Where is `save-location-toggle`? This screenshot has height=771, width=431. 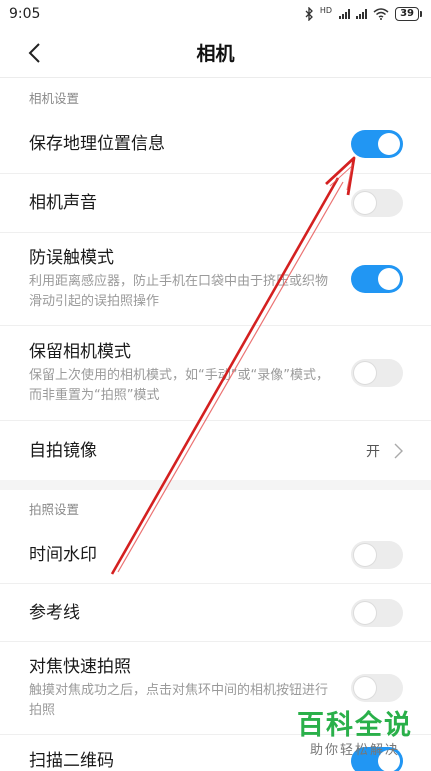 save-location-toggle is located at coordinates (377, 144).